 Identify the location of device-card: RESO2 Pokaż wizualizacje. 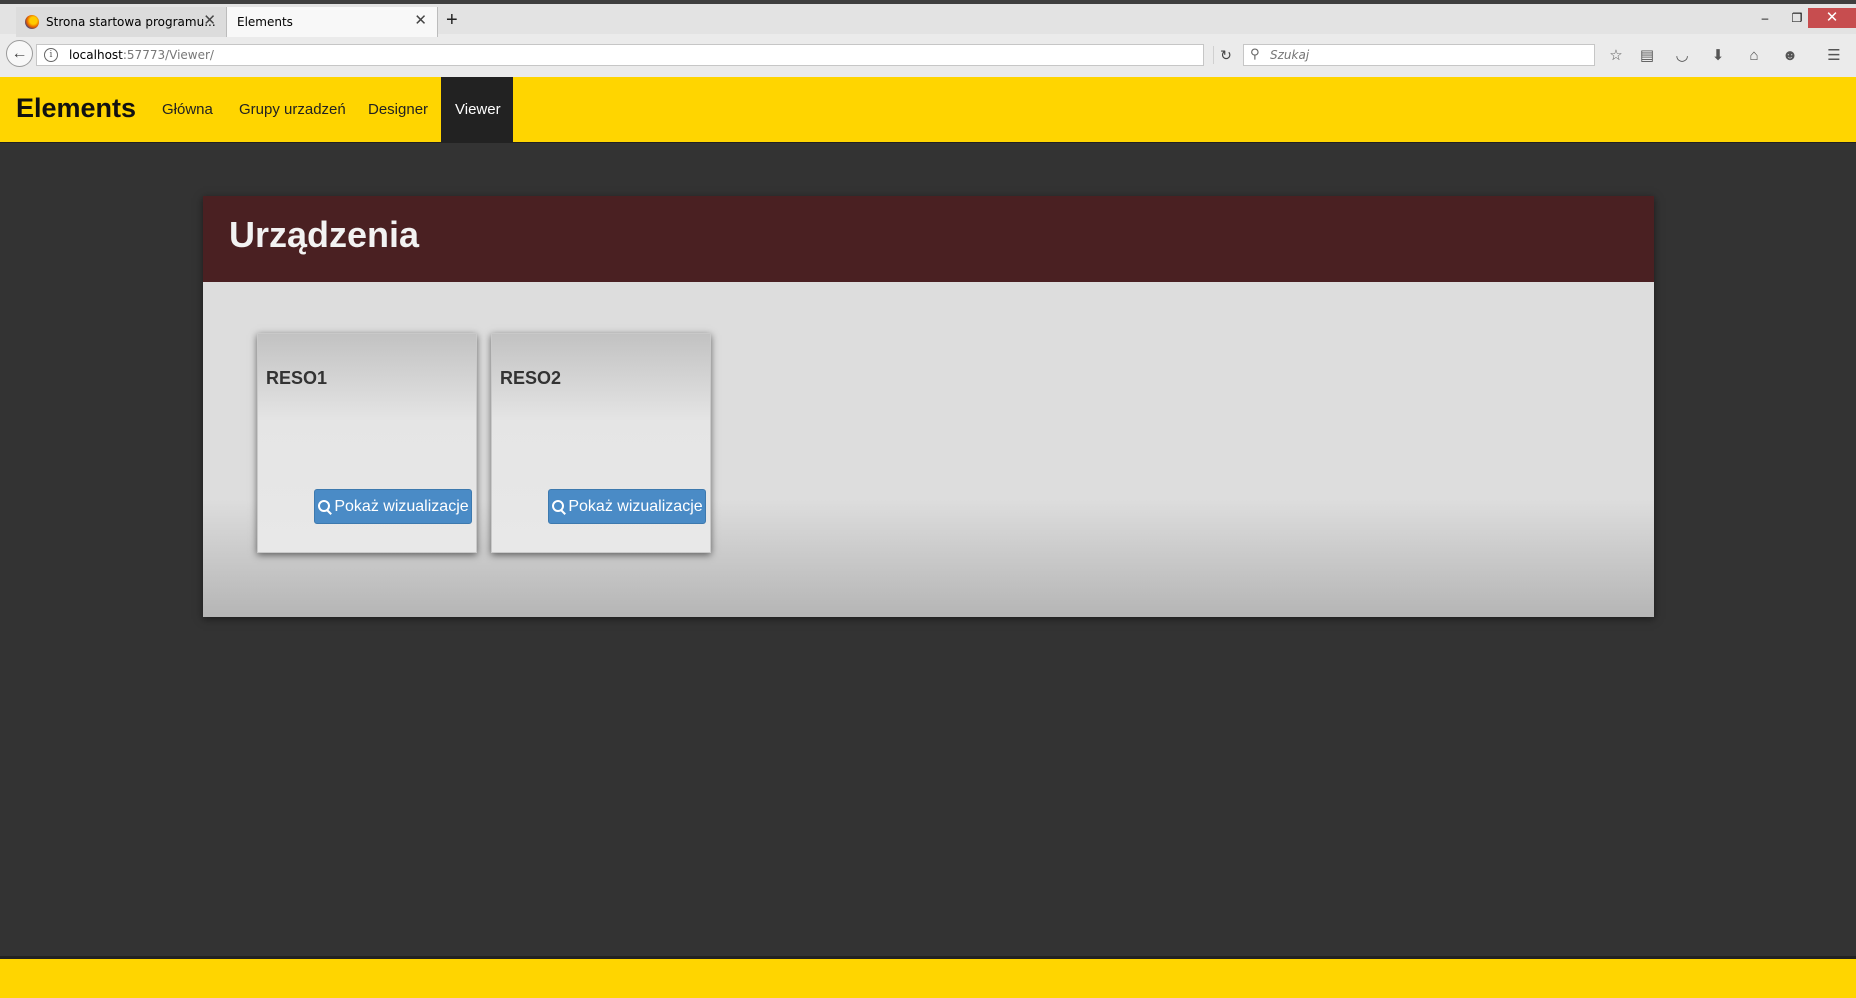
(601, 443).